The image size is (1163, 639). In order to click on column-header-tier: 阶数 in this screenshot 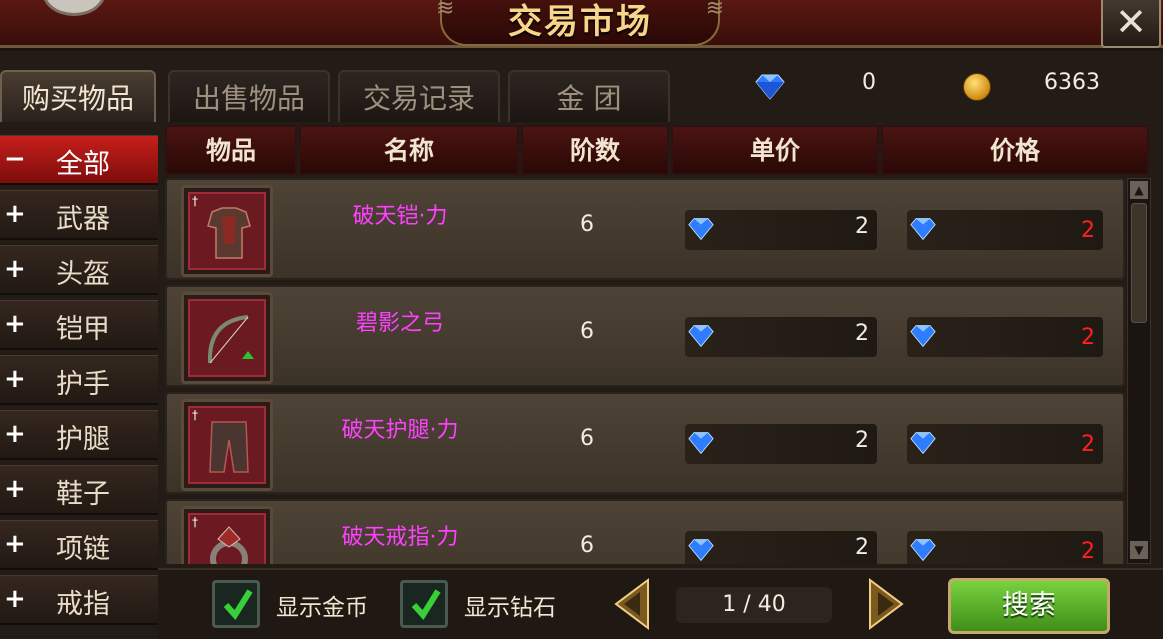, I will do `click(595, 150)`.